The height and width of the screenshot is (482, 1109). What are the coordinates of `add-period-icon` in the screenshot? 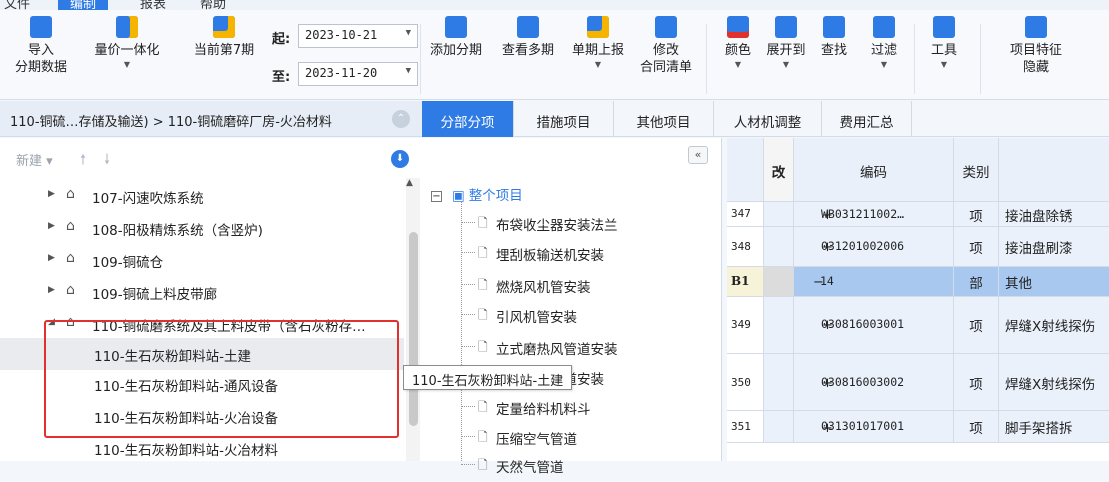 It's located at (456, 27).